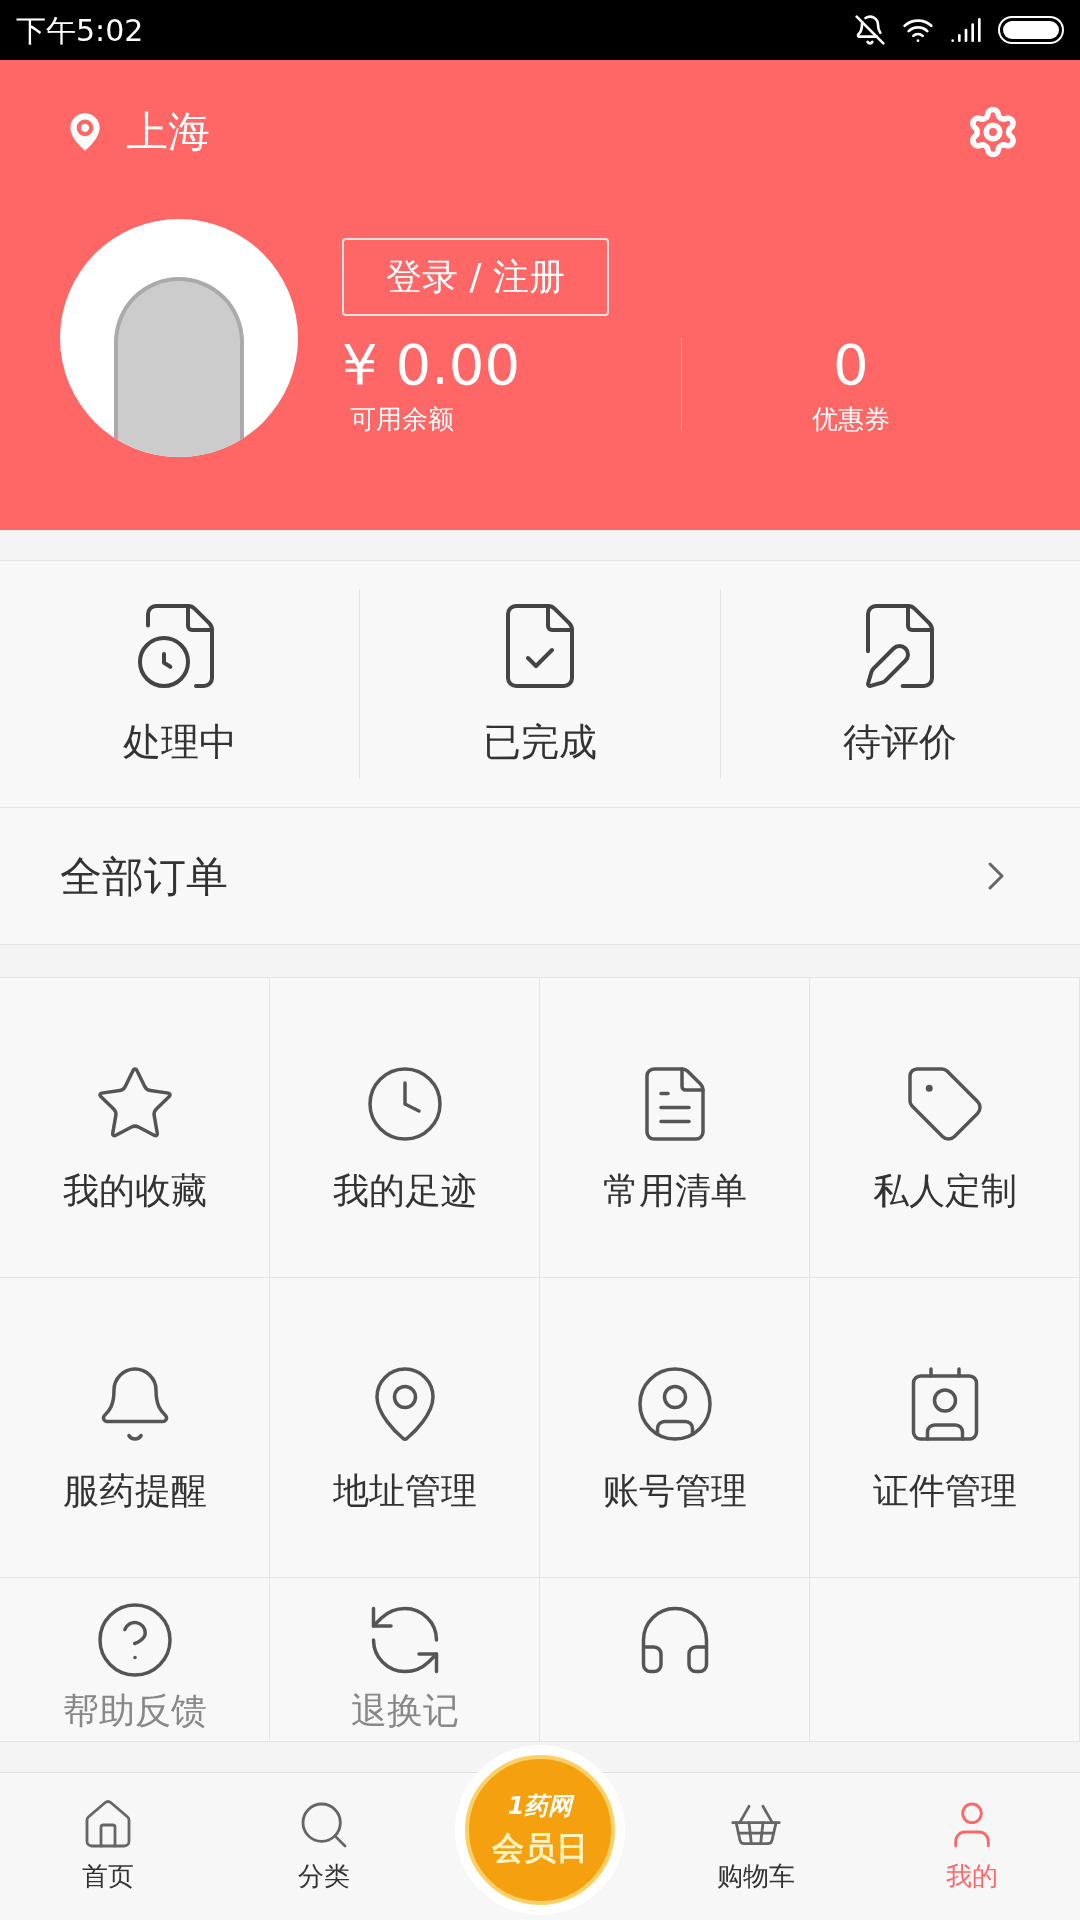  What do you see at coordinates (675, 1428) in the screenshot?
I see `menu-grid-item: 账号管理` at bounding box center [675, 1428].